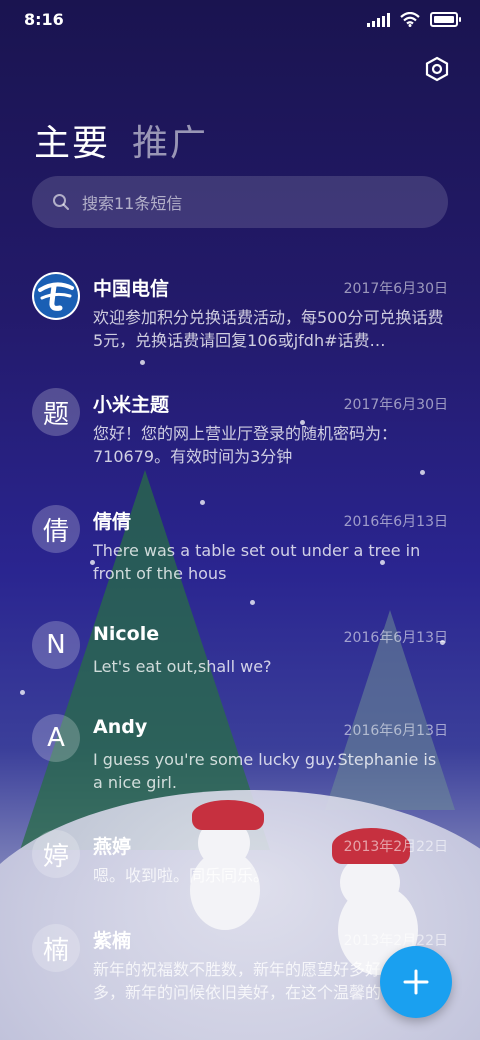 This screenshot has width=480, height=1040. I want to click on sender-name: Andy, so click(120, 727).